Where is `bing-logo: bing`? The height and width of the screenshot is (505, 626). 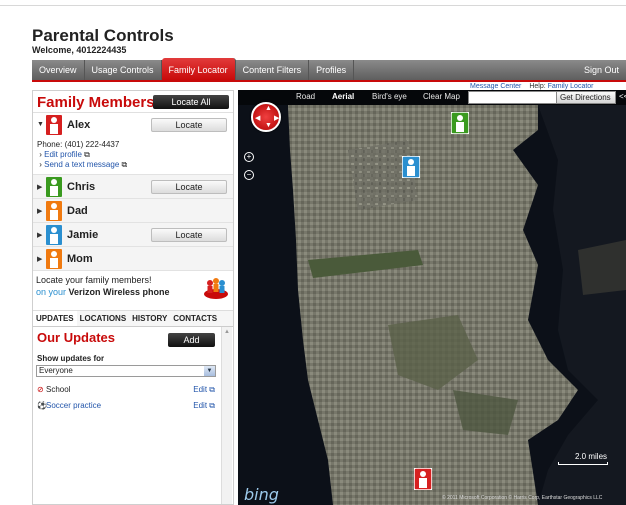 bing-logo: bing is located at coordinates (261, 494).